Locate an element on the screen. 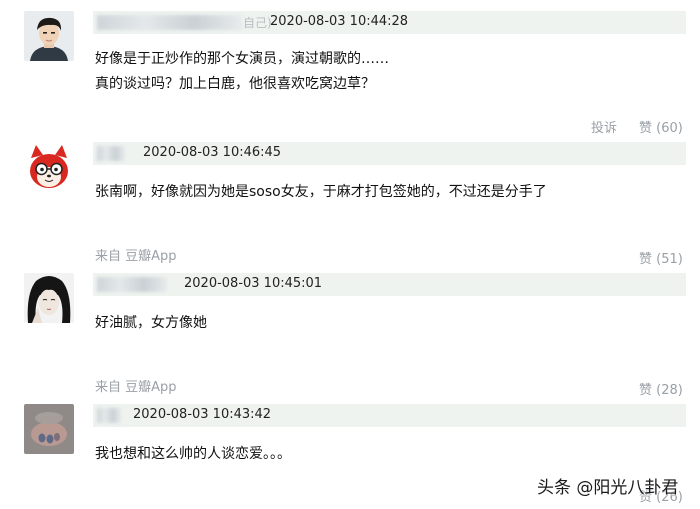 The height and width of the screenshot is (509, 700). comment-line: 真的谈过吗？加上白鹿，他很喜欢吃窝边草？ is located at coordinates (235, 84).